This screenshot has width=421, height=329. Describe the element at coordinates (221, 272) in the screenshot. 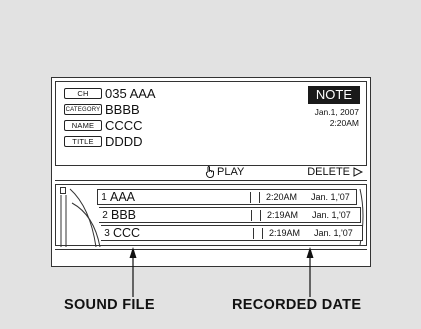

I see `callout-arrows` at that location.